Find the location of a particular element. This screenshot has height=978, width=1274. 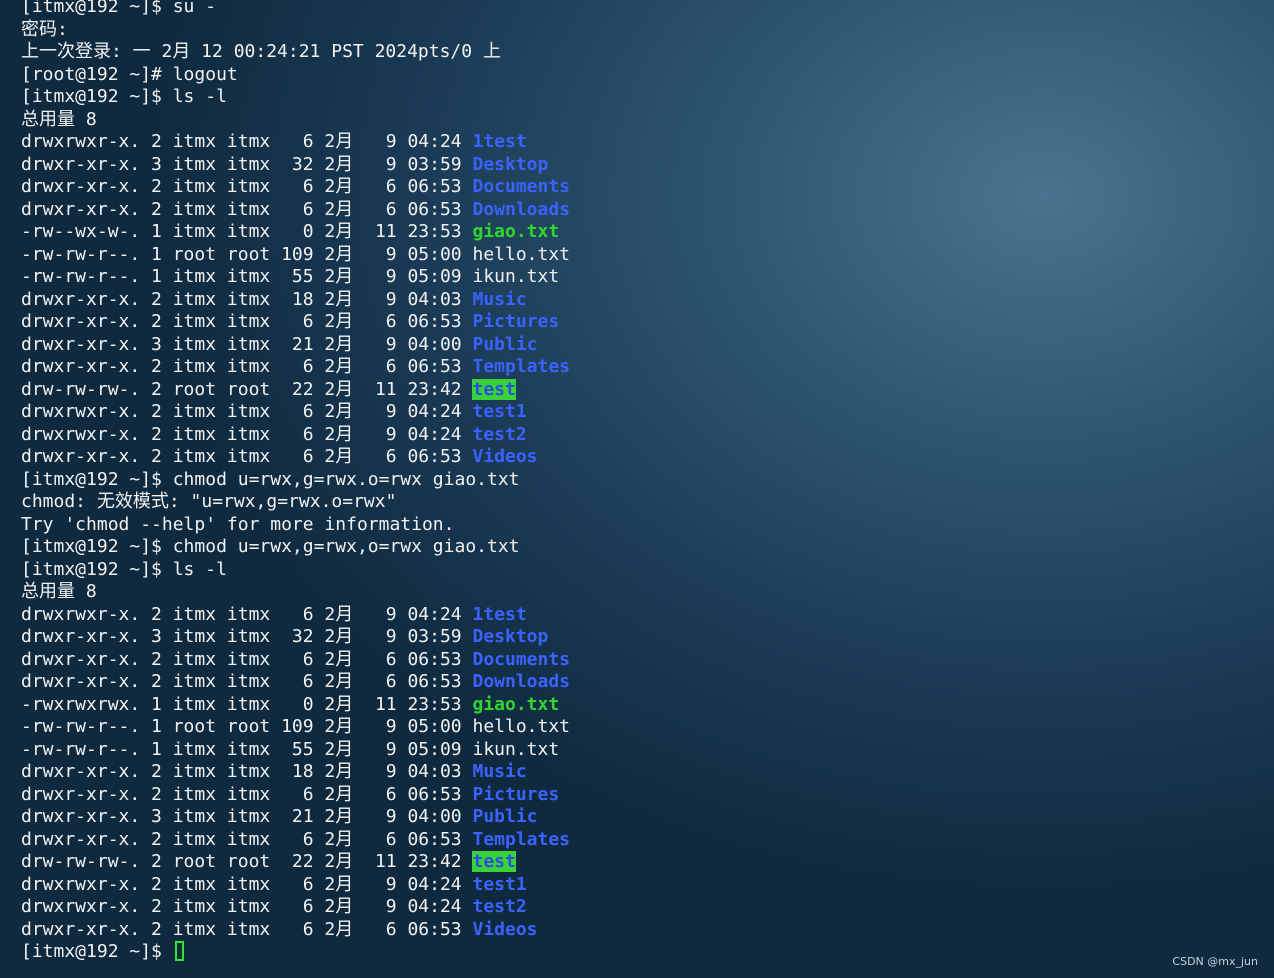

terminal-line: chmod: 无效模式: "u=rwx,g=rwx.o=rwx" is located at coordinates (209, 501).